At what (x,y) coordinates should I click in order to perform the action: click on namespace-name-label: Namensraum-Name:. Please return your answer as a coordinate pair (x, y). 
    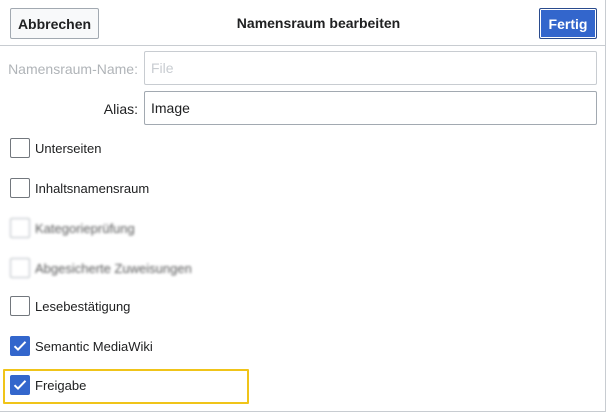
    Looking at the image, I should click on (73, 69).